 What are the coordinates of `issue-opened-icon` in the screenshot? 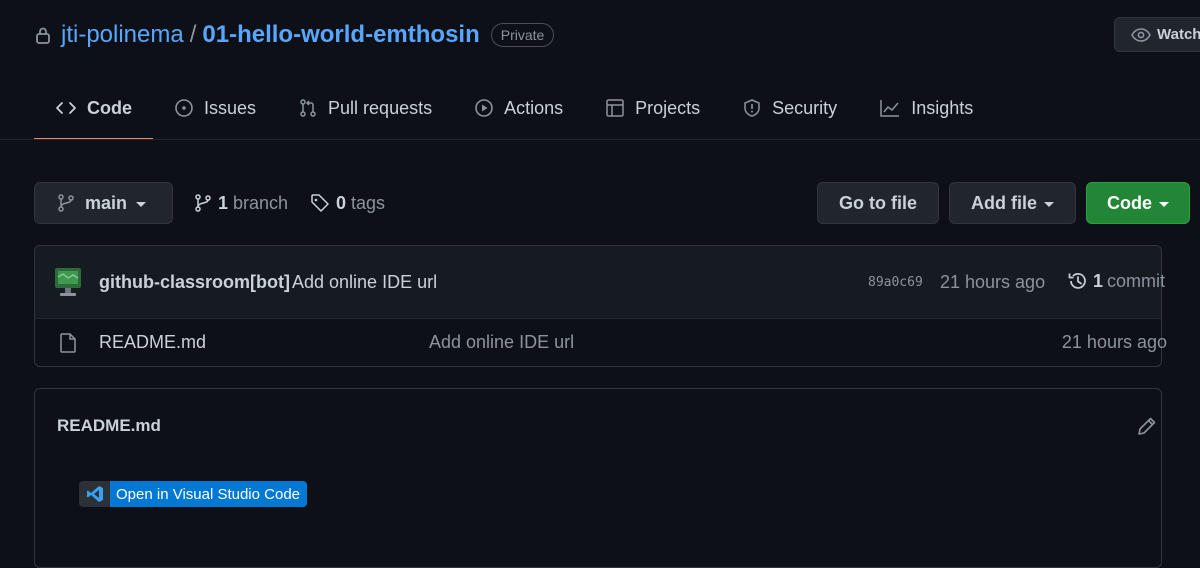 It's located at (189, 108).